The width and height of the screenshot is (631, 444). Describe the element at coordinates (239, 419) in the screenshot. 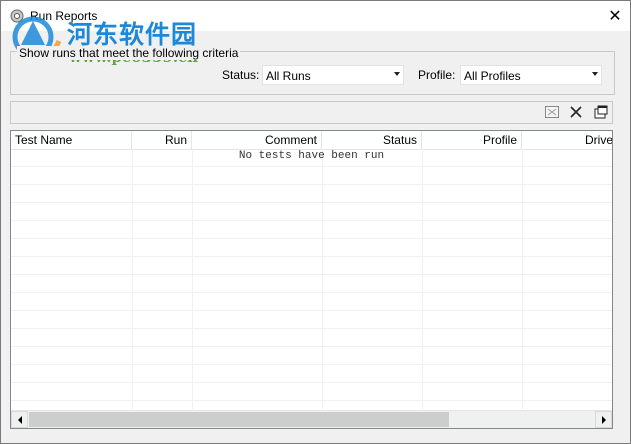

I see `scrollbar-thumb` at that location.